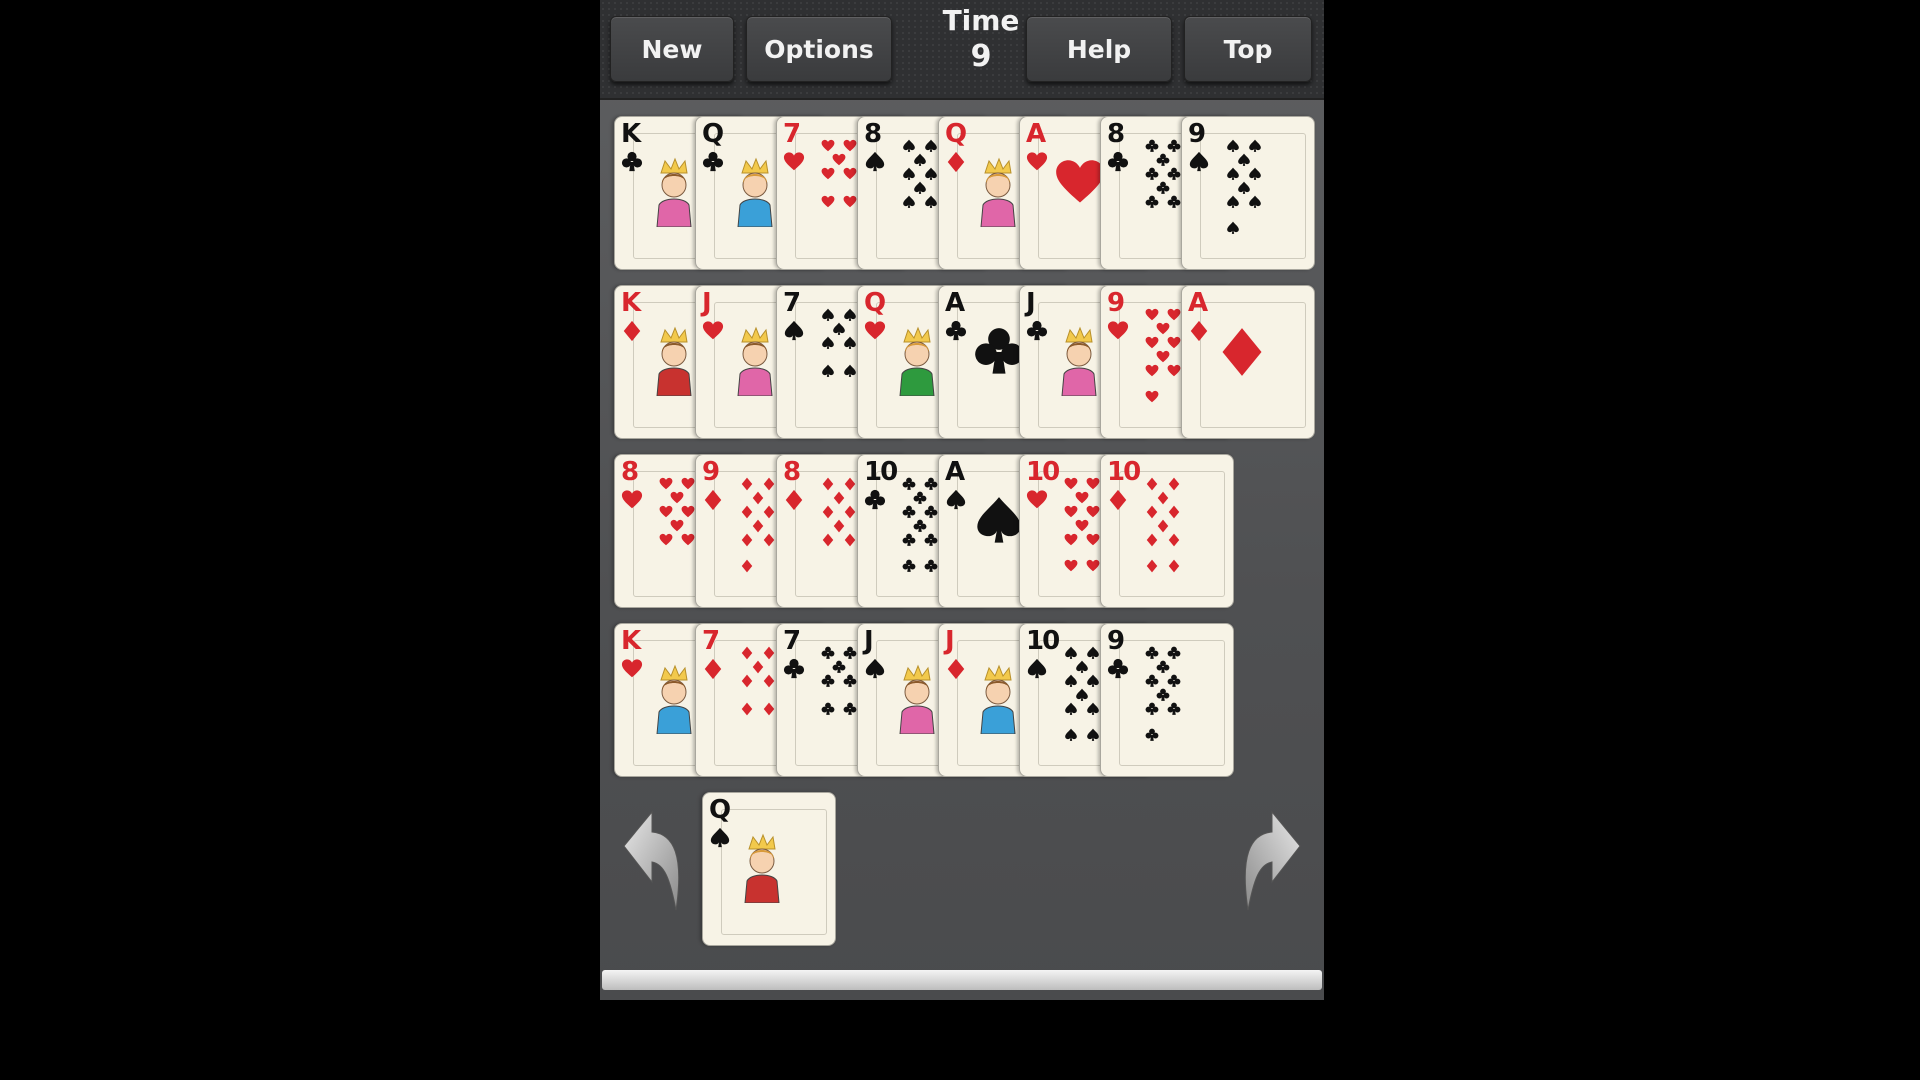 The width and height of the screenshot is (1920, 1080). I want to click on card-rank: 8, so click(792, 472).